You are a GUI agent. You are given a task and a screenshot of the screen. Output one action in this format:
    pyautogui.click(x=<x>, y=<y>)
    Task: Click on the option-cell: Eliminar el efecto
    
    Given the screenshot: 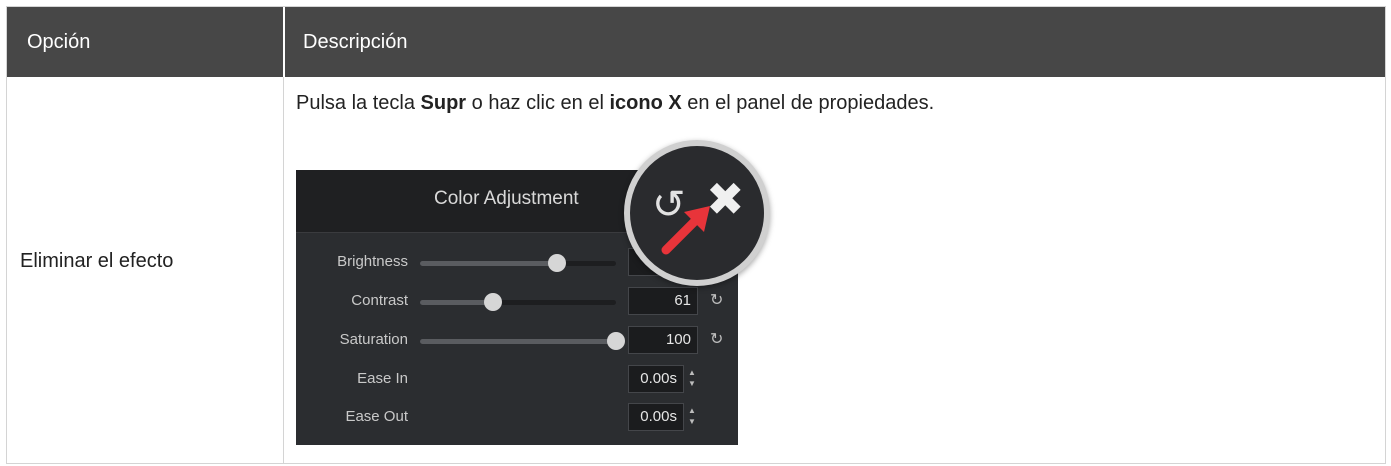 What is the action you would take?
    pyautogui.click(x=97, y=261)
    